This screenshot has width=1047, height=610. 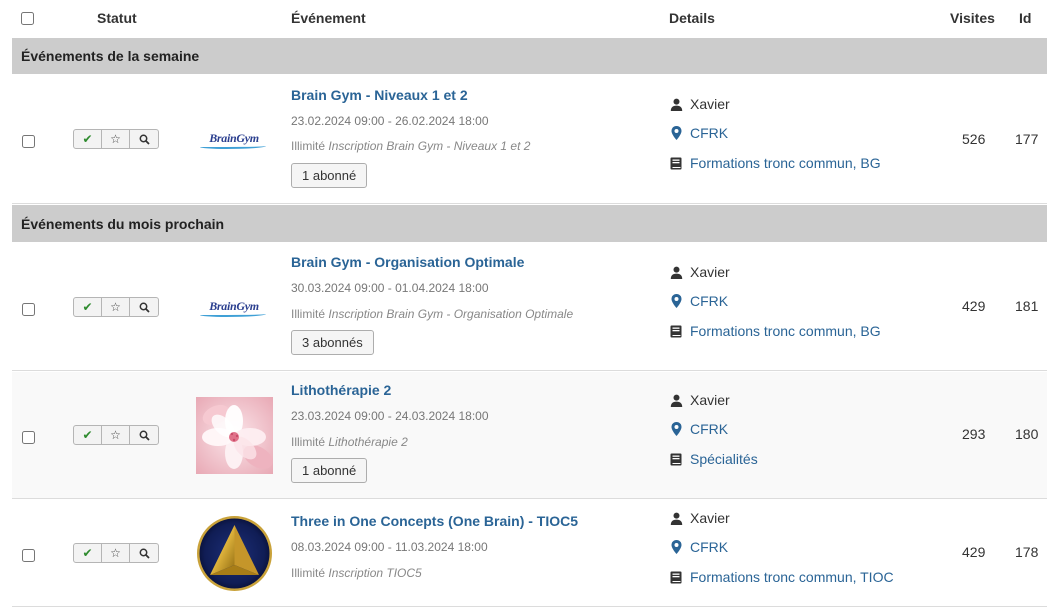 What do you see at coordinates (972, 18) in the screenshot?
I see `header-visites: Visites` at bounding box center [972, 18].